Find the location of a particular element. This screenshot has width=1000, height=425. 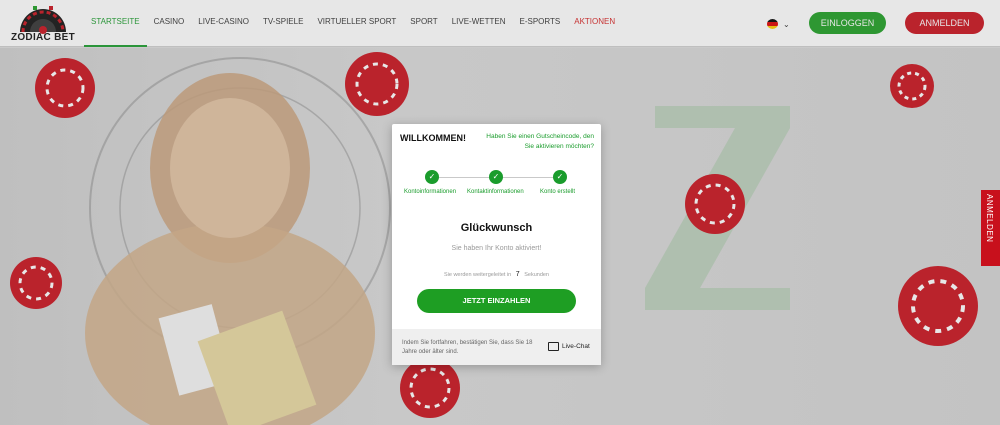

deposit-now-button: JETZT EINZAHLEN is located at coordinates (496, 301).